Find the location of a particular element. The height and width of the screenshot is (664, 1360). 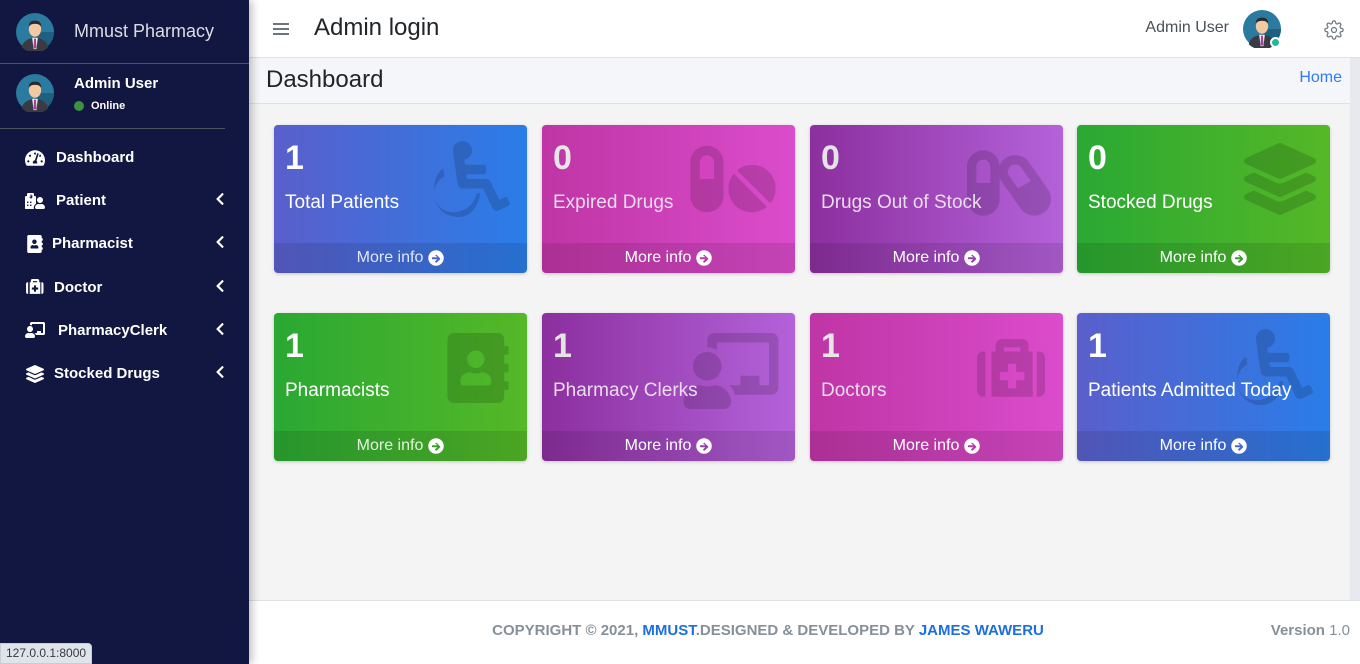

card-label: Doctors is located at coordinates (854, 390).